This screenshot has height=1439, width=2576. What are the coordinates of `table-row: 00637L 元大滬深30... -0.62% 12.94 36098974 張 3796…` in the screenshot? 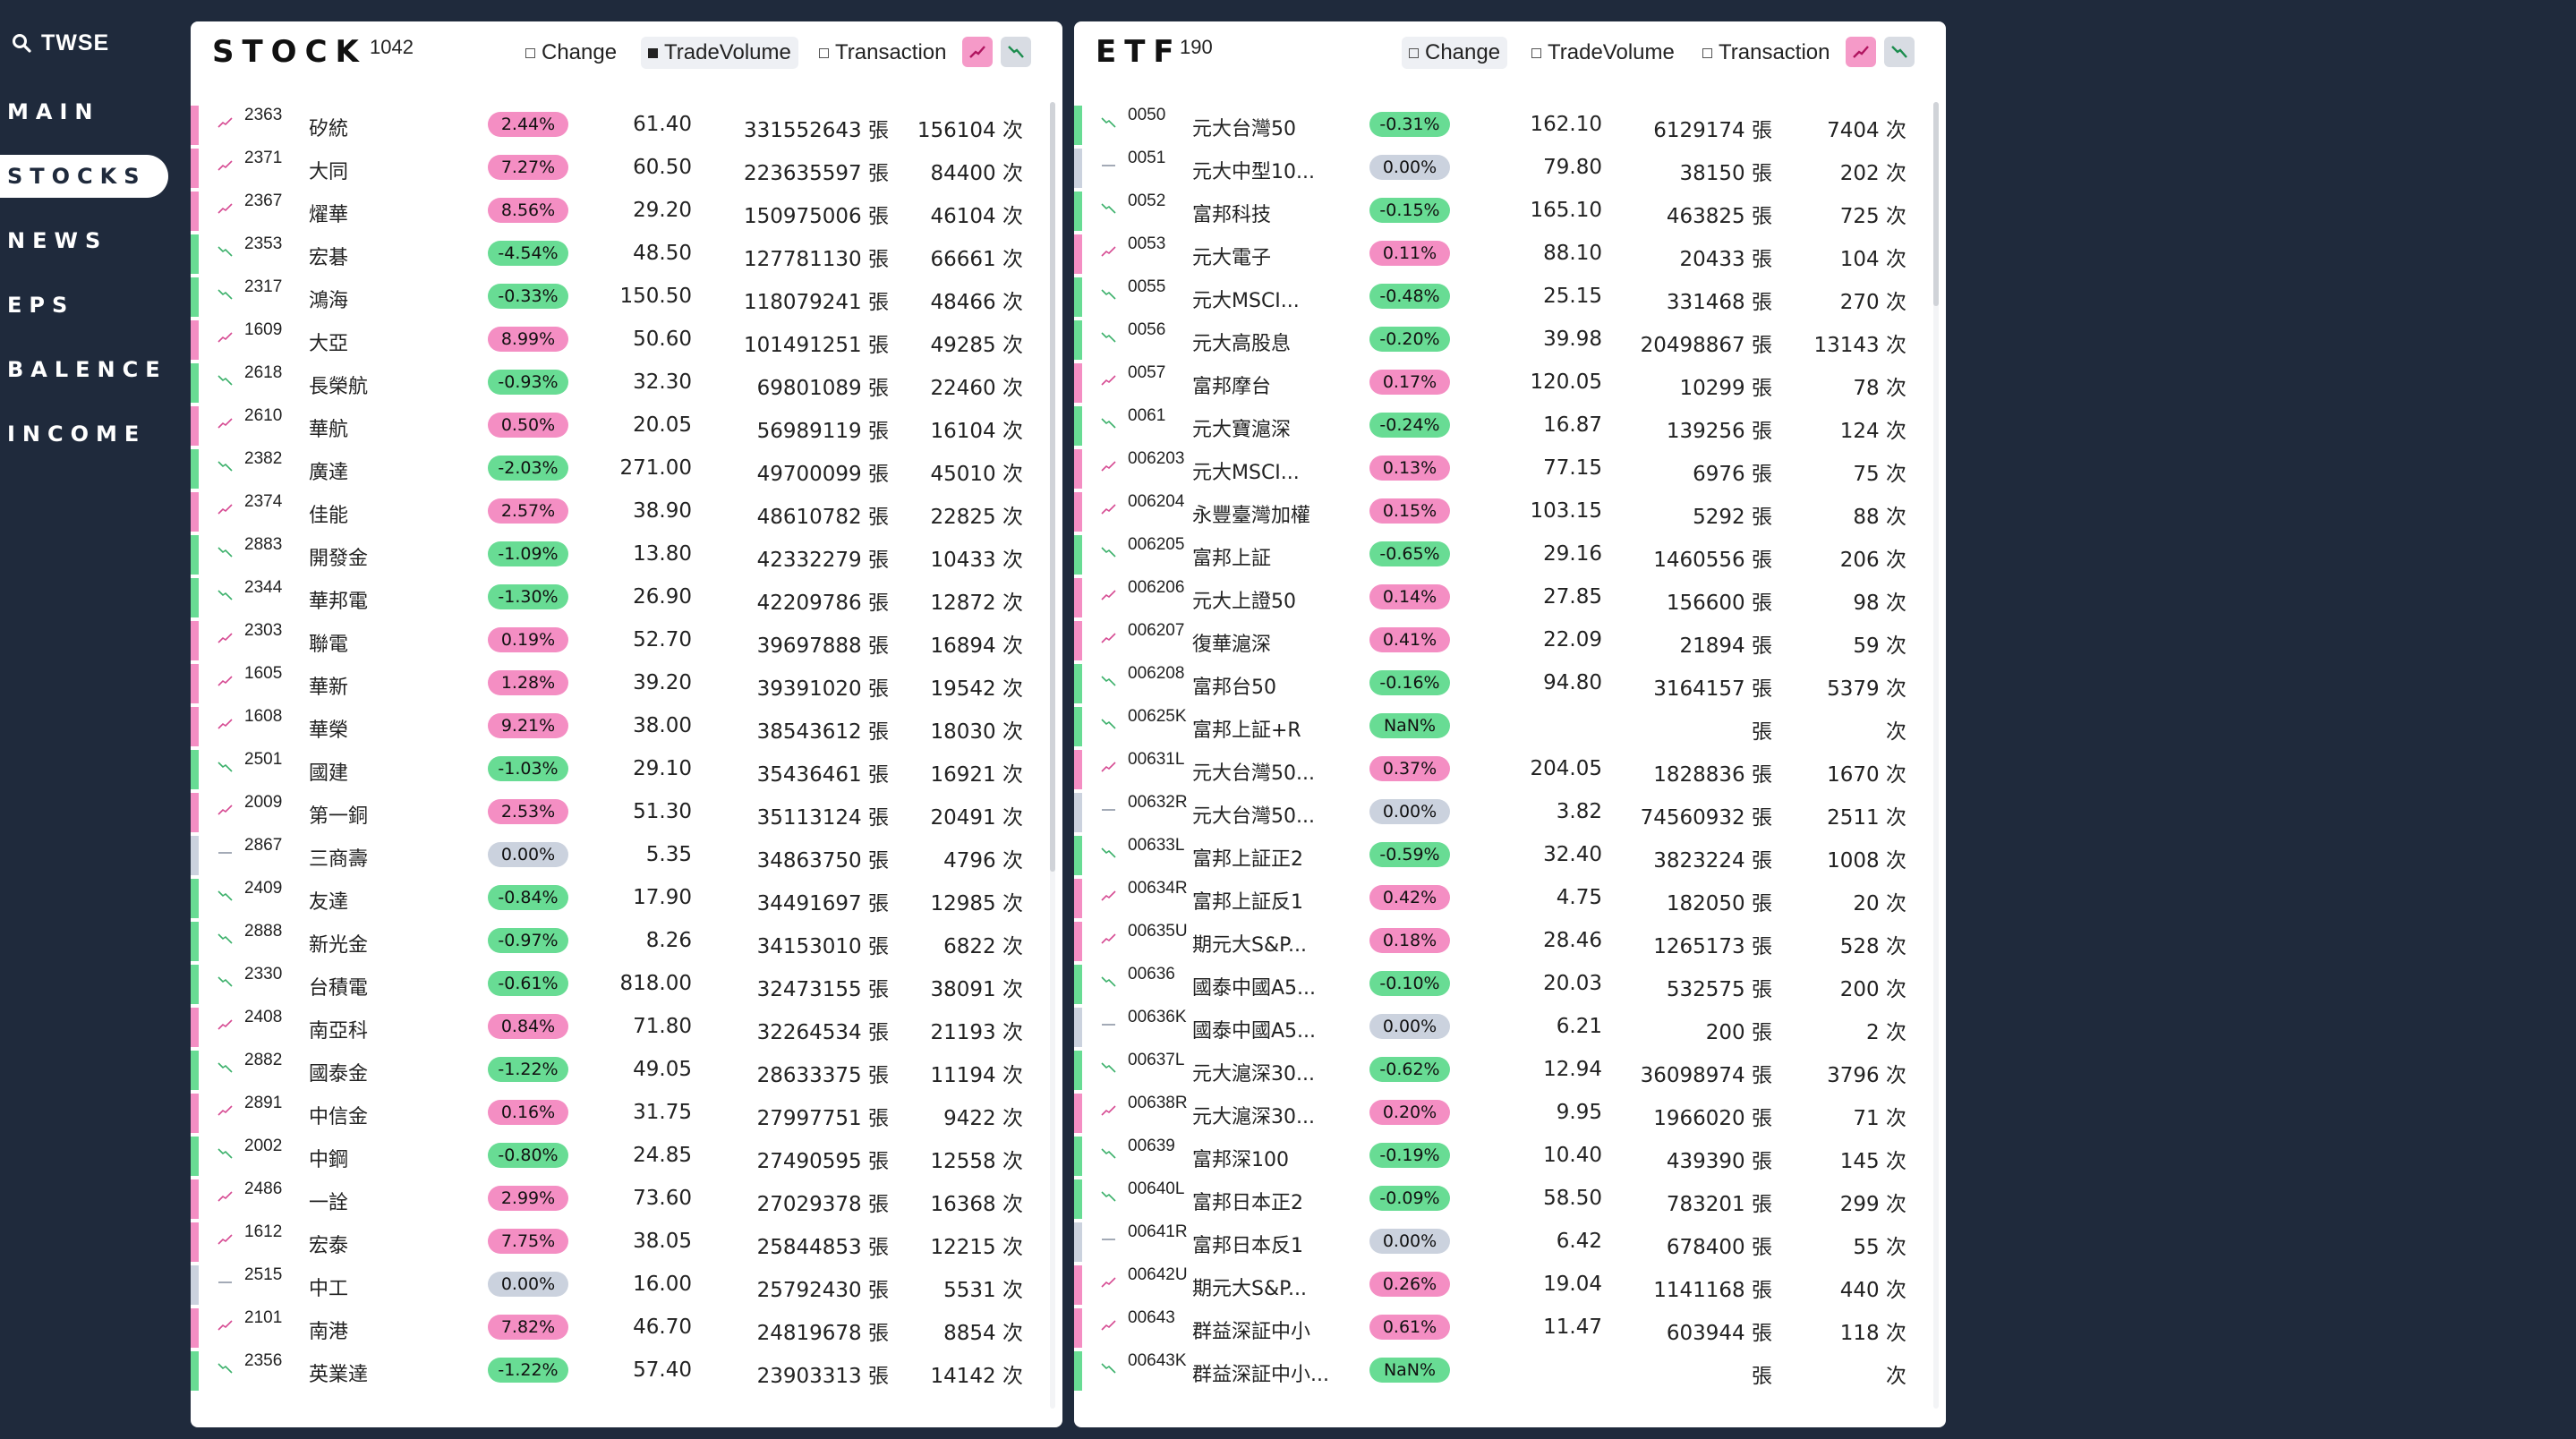 It's located at (1510, 1069).